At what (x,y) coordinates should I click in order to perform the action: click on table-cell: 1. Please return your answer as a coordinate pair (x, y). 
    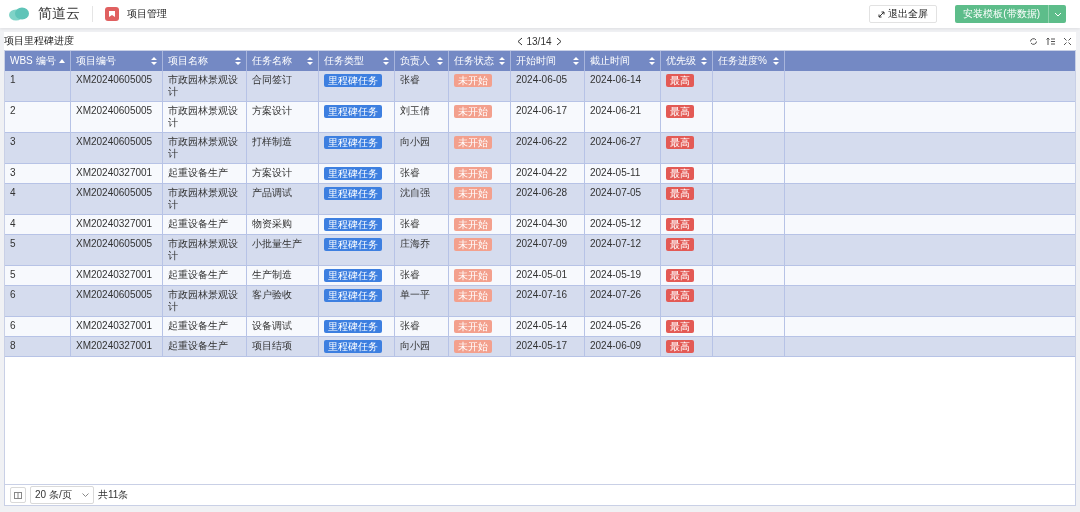
    Looking at the image, I should click on (38, 86).